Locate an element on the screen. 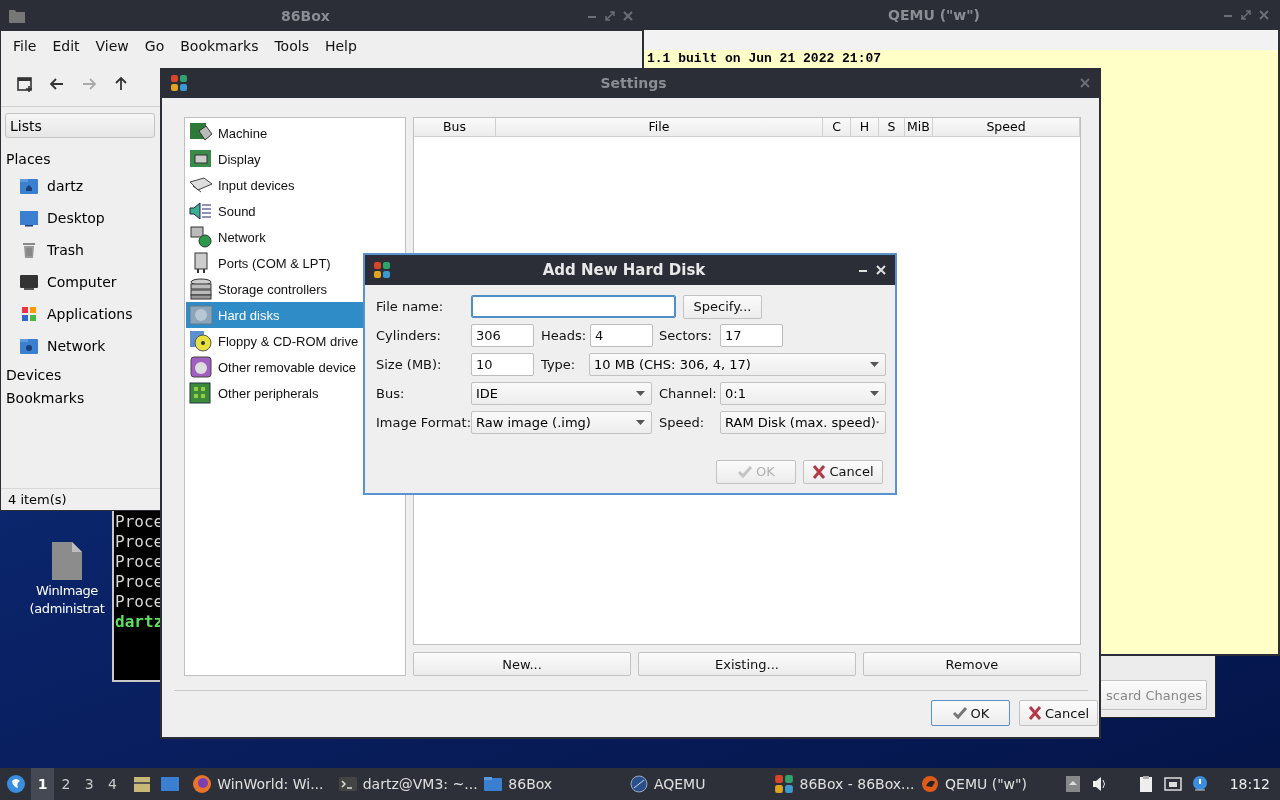 The height and width of the screenshot is (800, 1280). speaker-icon is located at coordinates (201, 211).